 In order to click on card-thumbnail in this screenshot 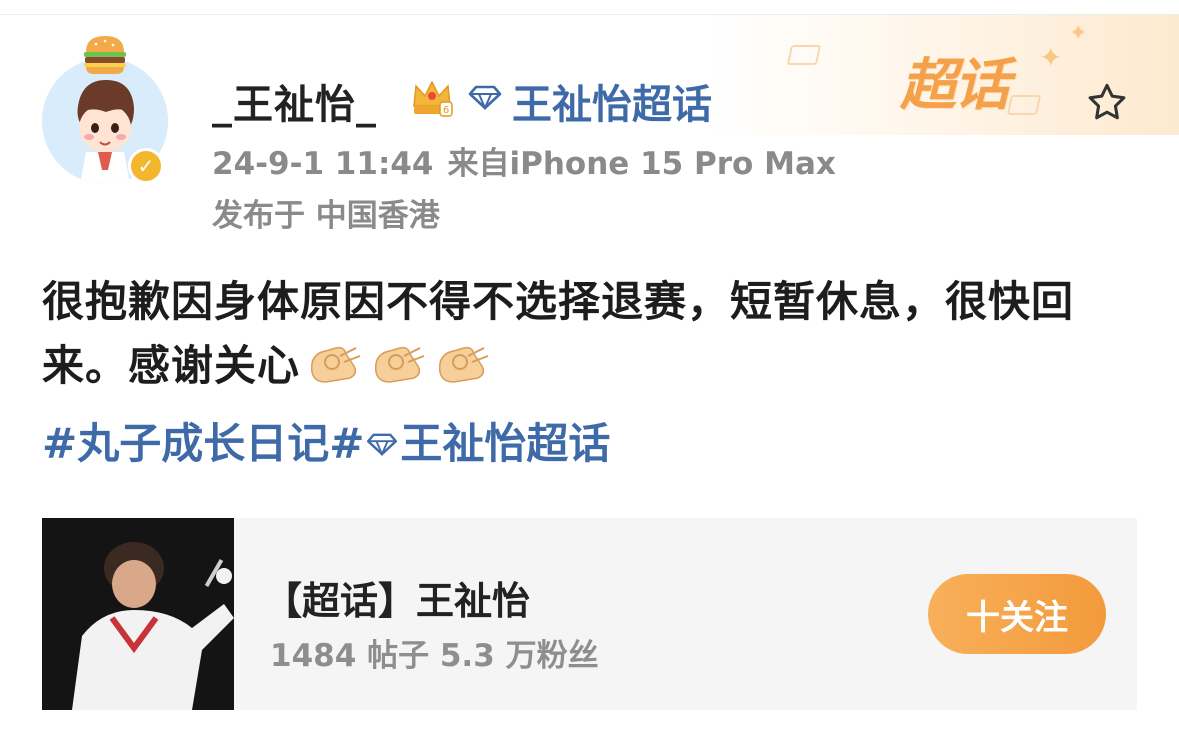, I will do `click(138, 614)`.